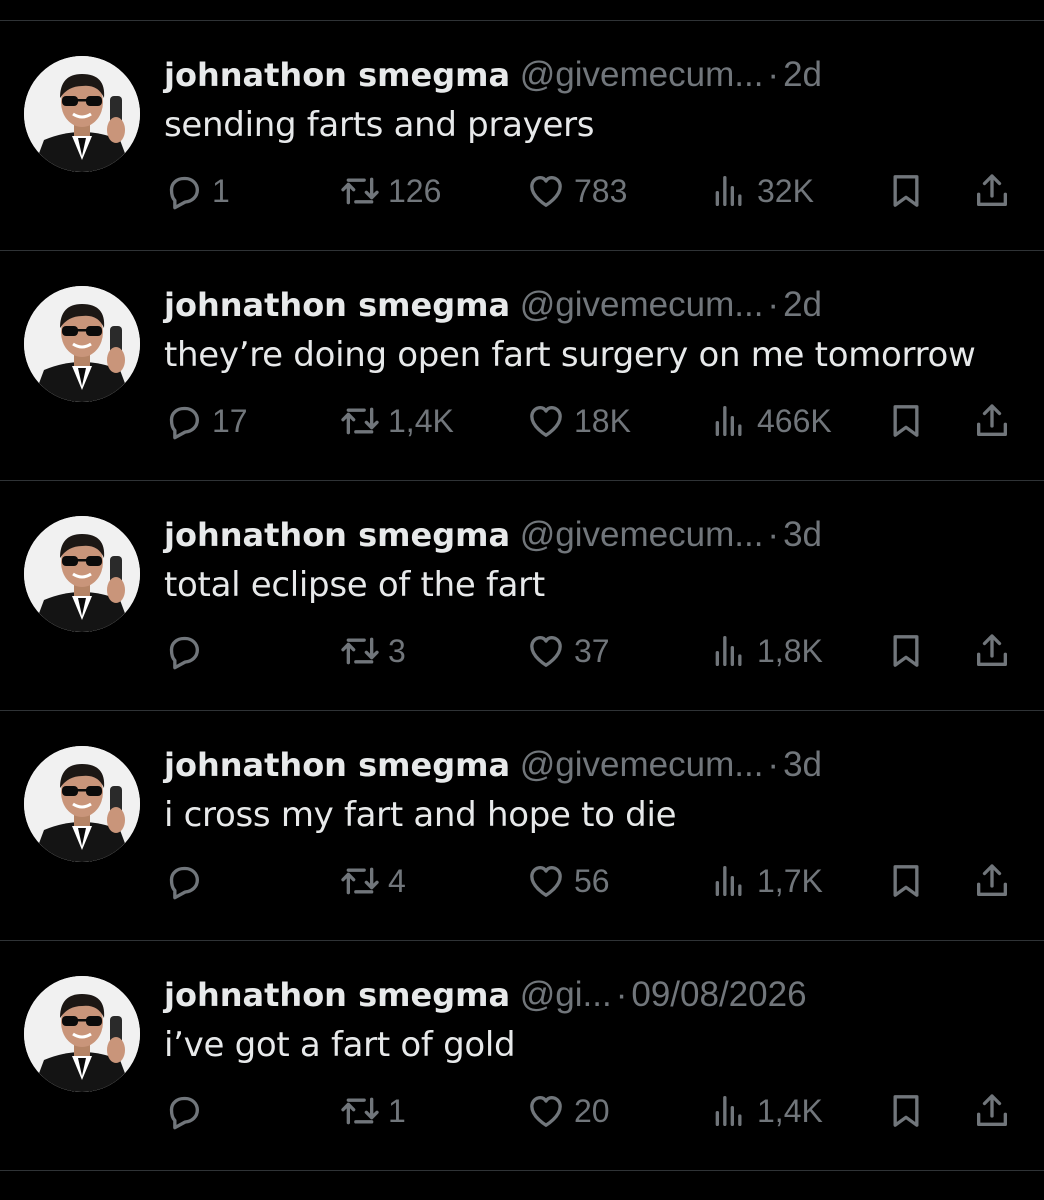 This screenshot has height=1200, width=1044. What do you see at coordinates (794, 420) in the screenshot?
I see `view-count: 466K` at bounding box center [794, 420].